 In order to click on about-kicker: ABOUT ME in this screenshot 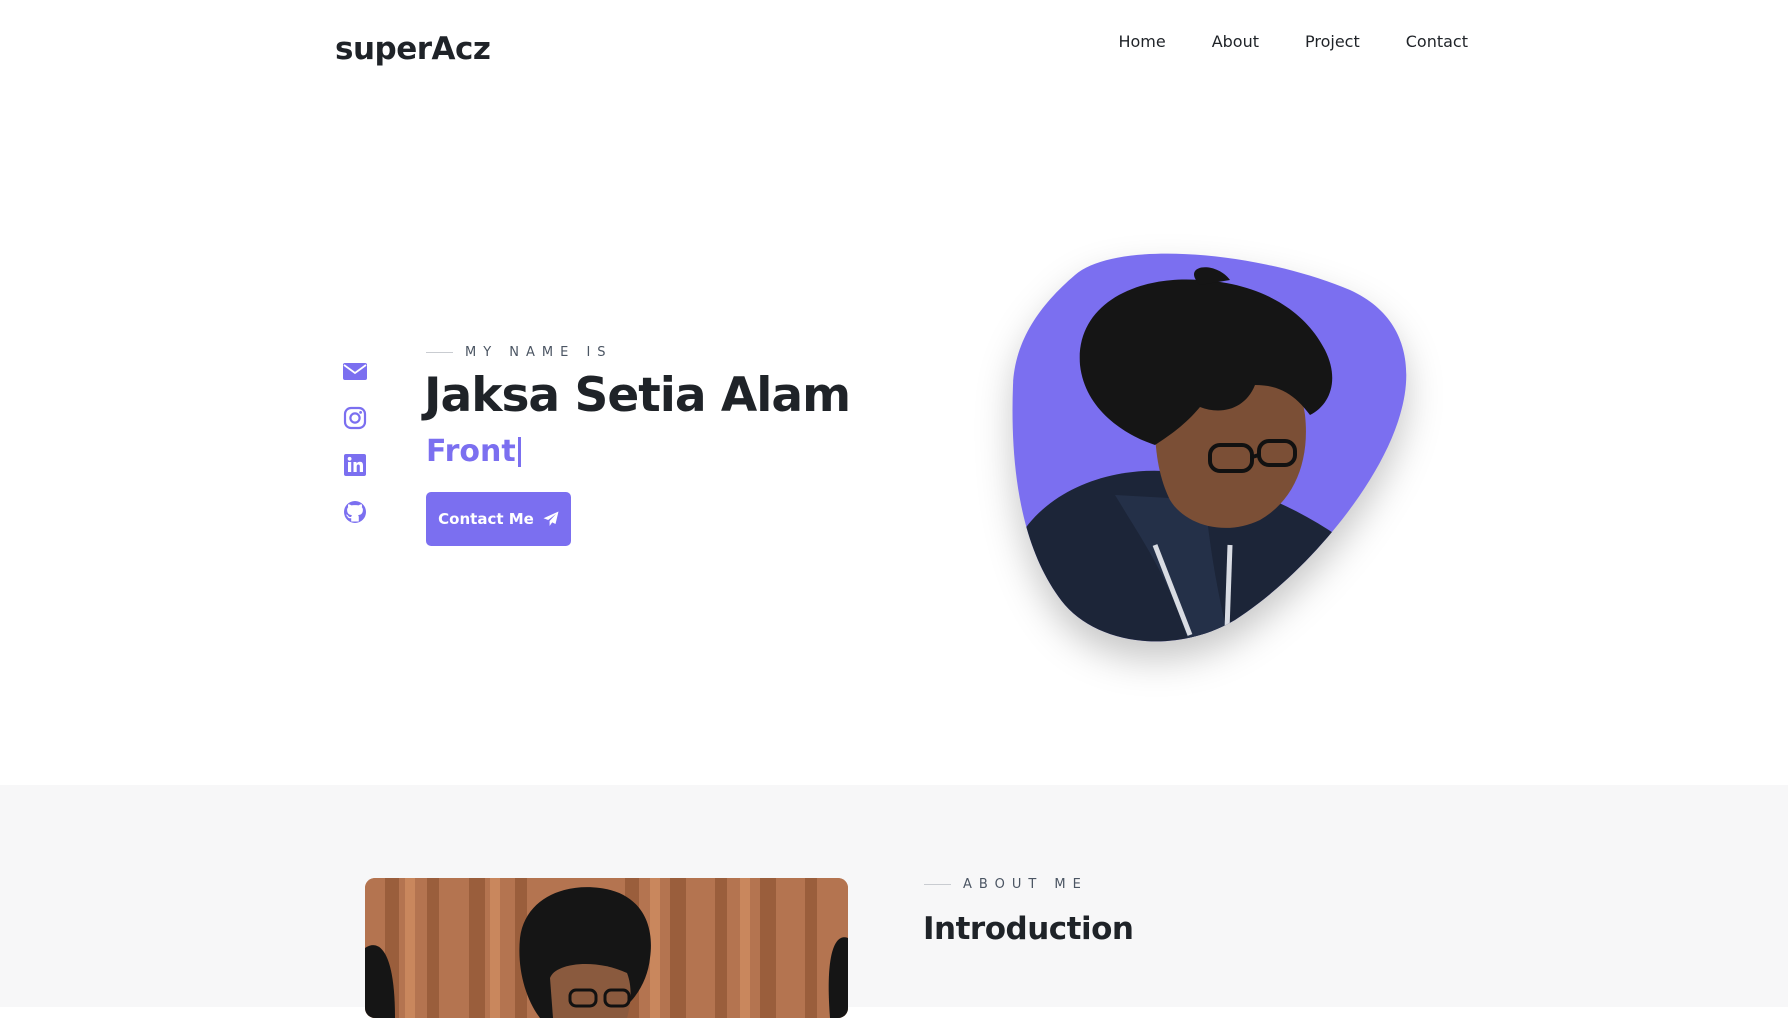, I will do `click(1006, 884)`.